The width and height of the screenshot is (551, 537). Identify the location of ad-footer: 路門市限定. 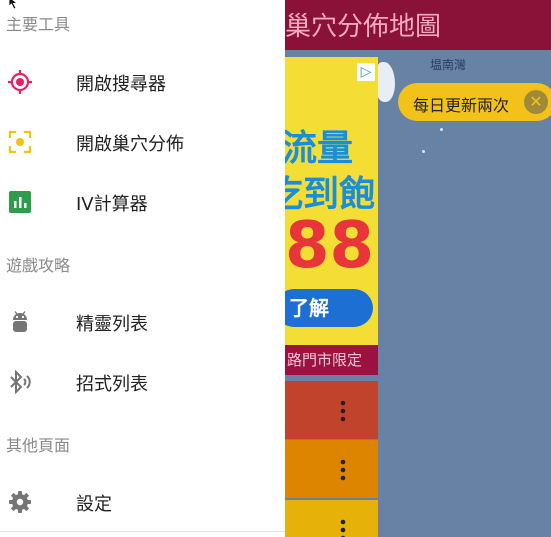
(331, 360).